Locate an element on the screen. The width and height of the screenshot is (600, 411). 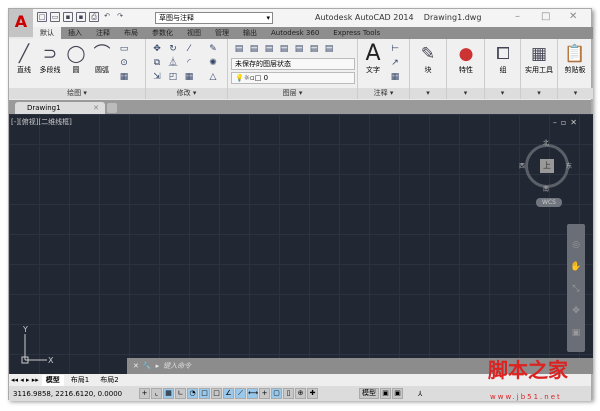
close-tab-icon: ✕ is located at coordinates (96, 108).